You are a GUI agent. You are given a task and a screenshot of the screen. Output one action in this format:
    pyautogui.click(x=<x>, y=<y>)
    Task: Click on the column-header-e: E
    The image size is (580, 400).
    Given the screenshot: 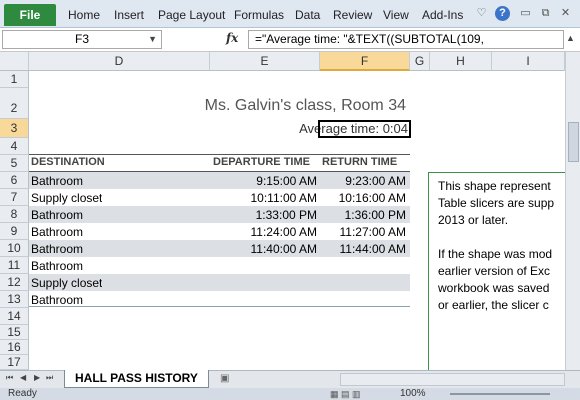 What is the action you would take?
    pyautogui.click(x=265, y=61)
    